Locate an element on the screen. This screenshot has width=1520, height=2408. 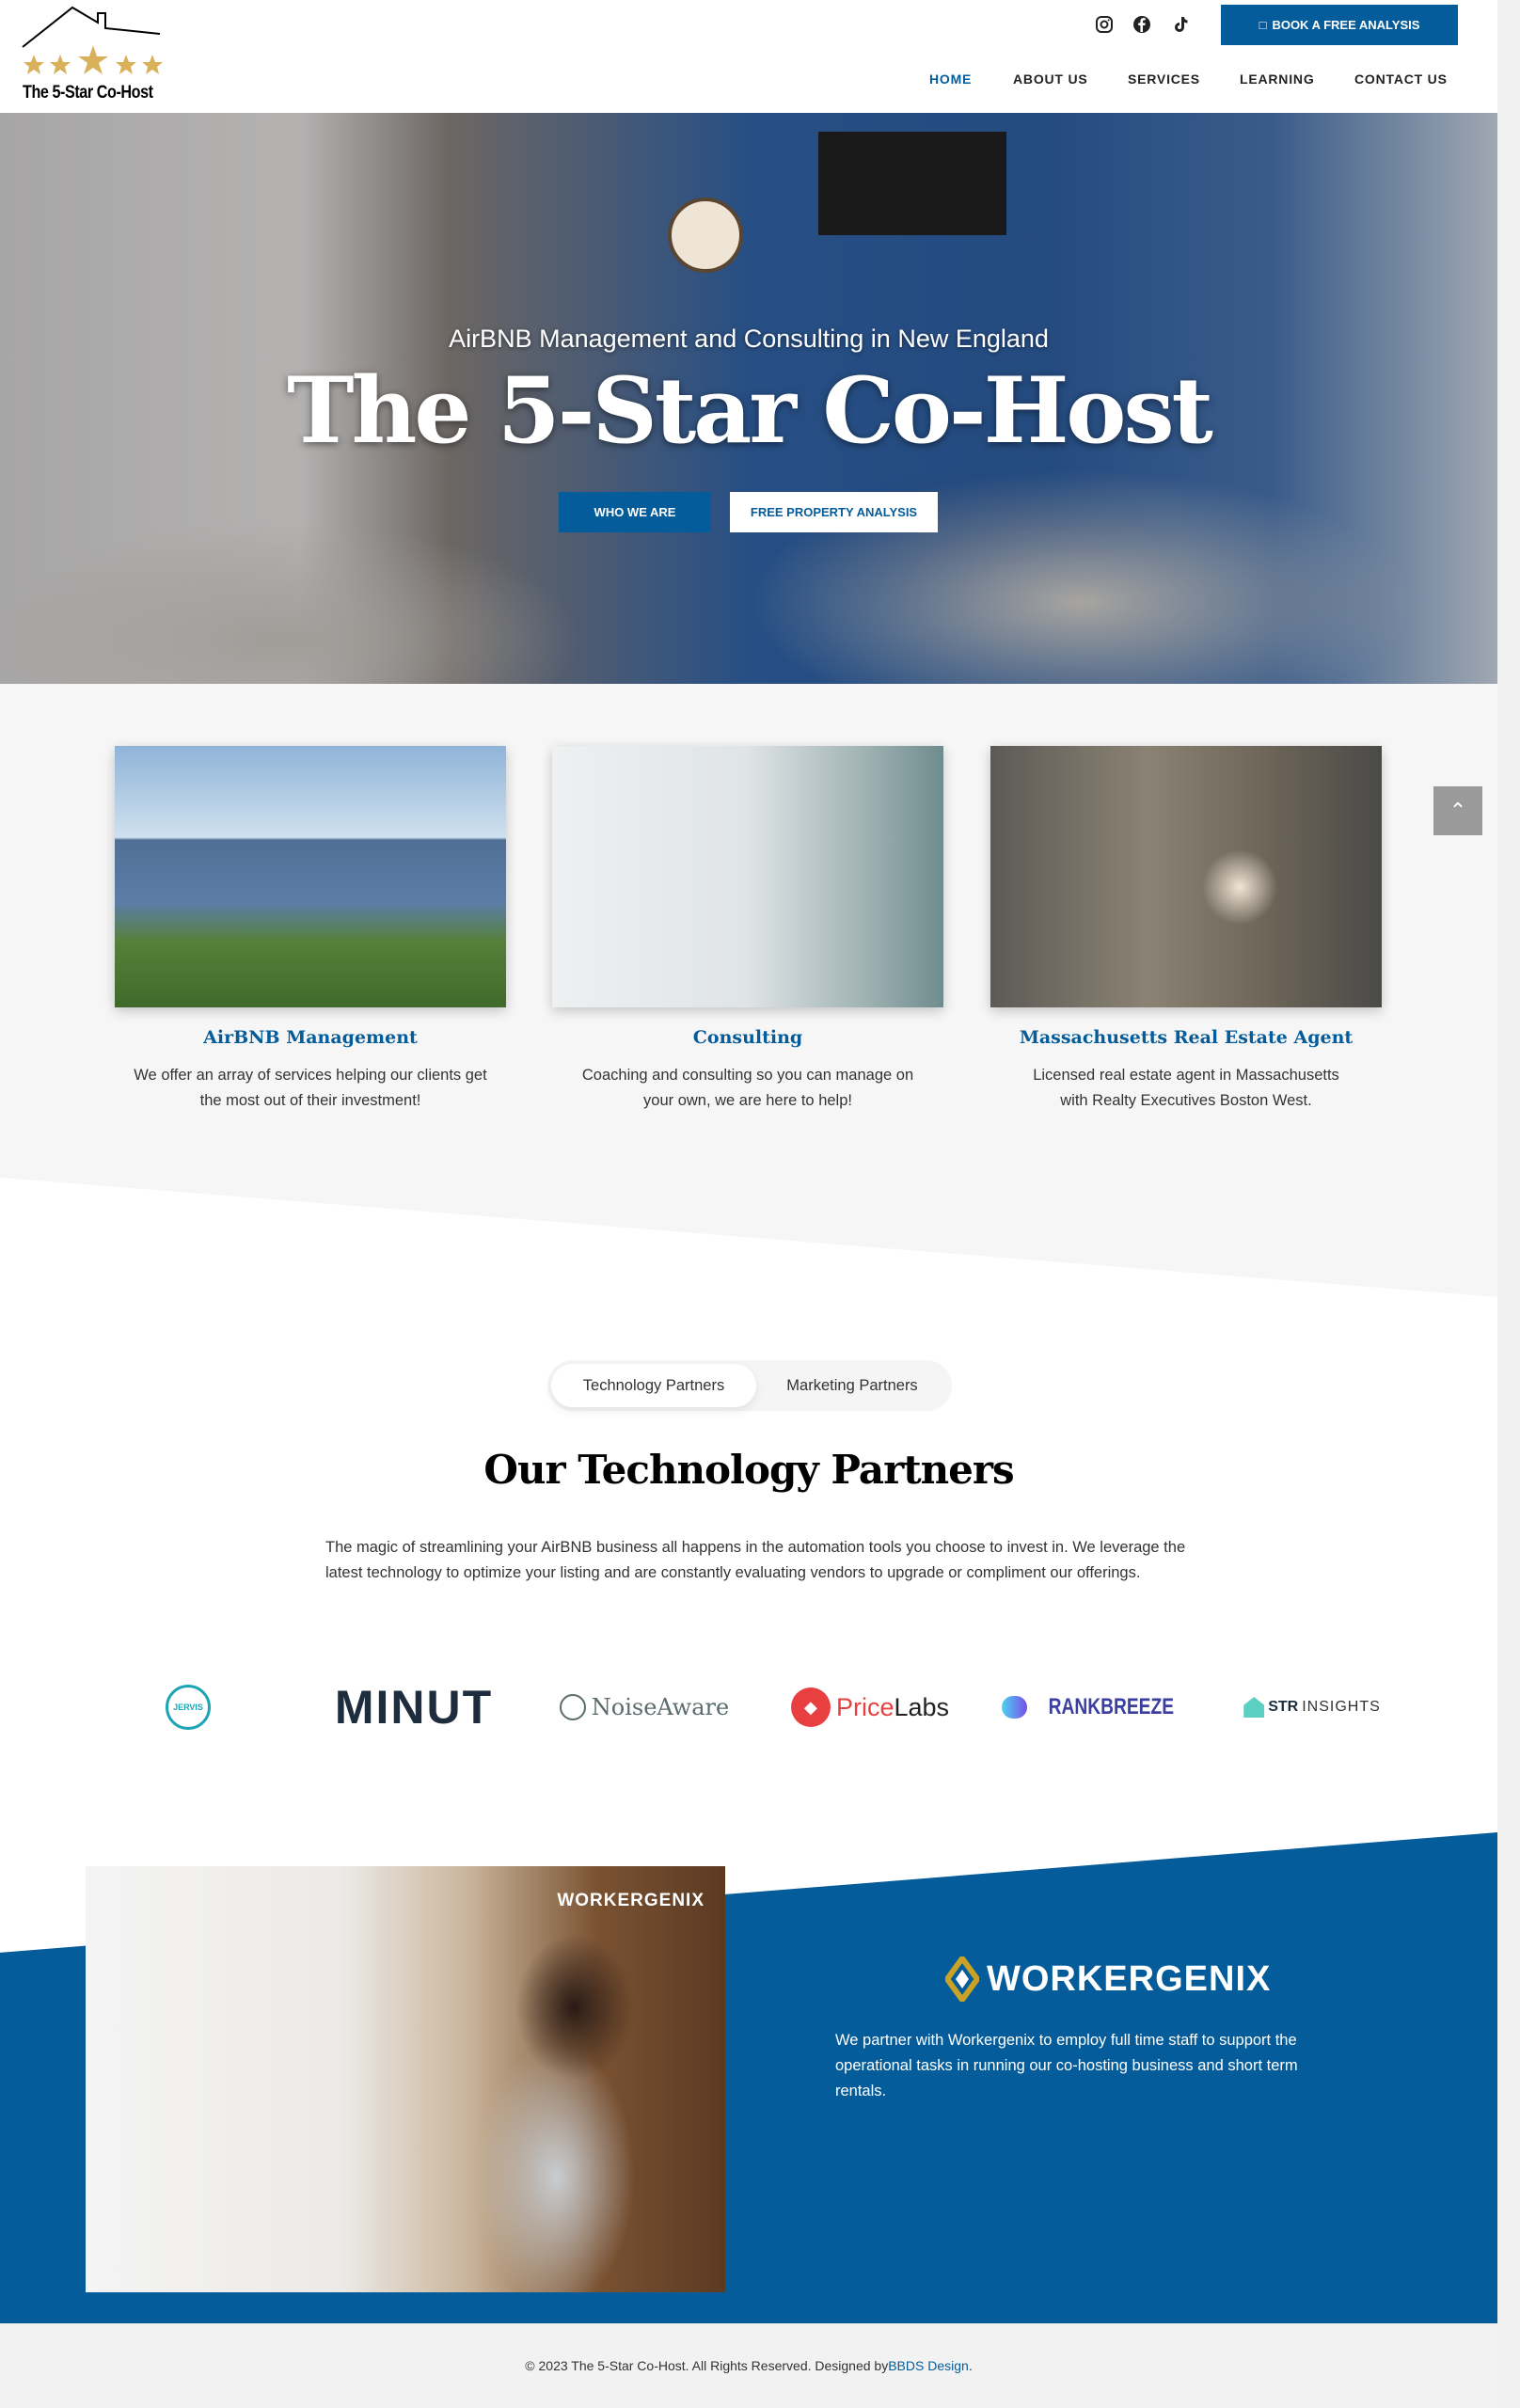
nav-learning: LEARNING is located at coordinates (1277, 79).